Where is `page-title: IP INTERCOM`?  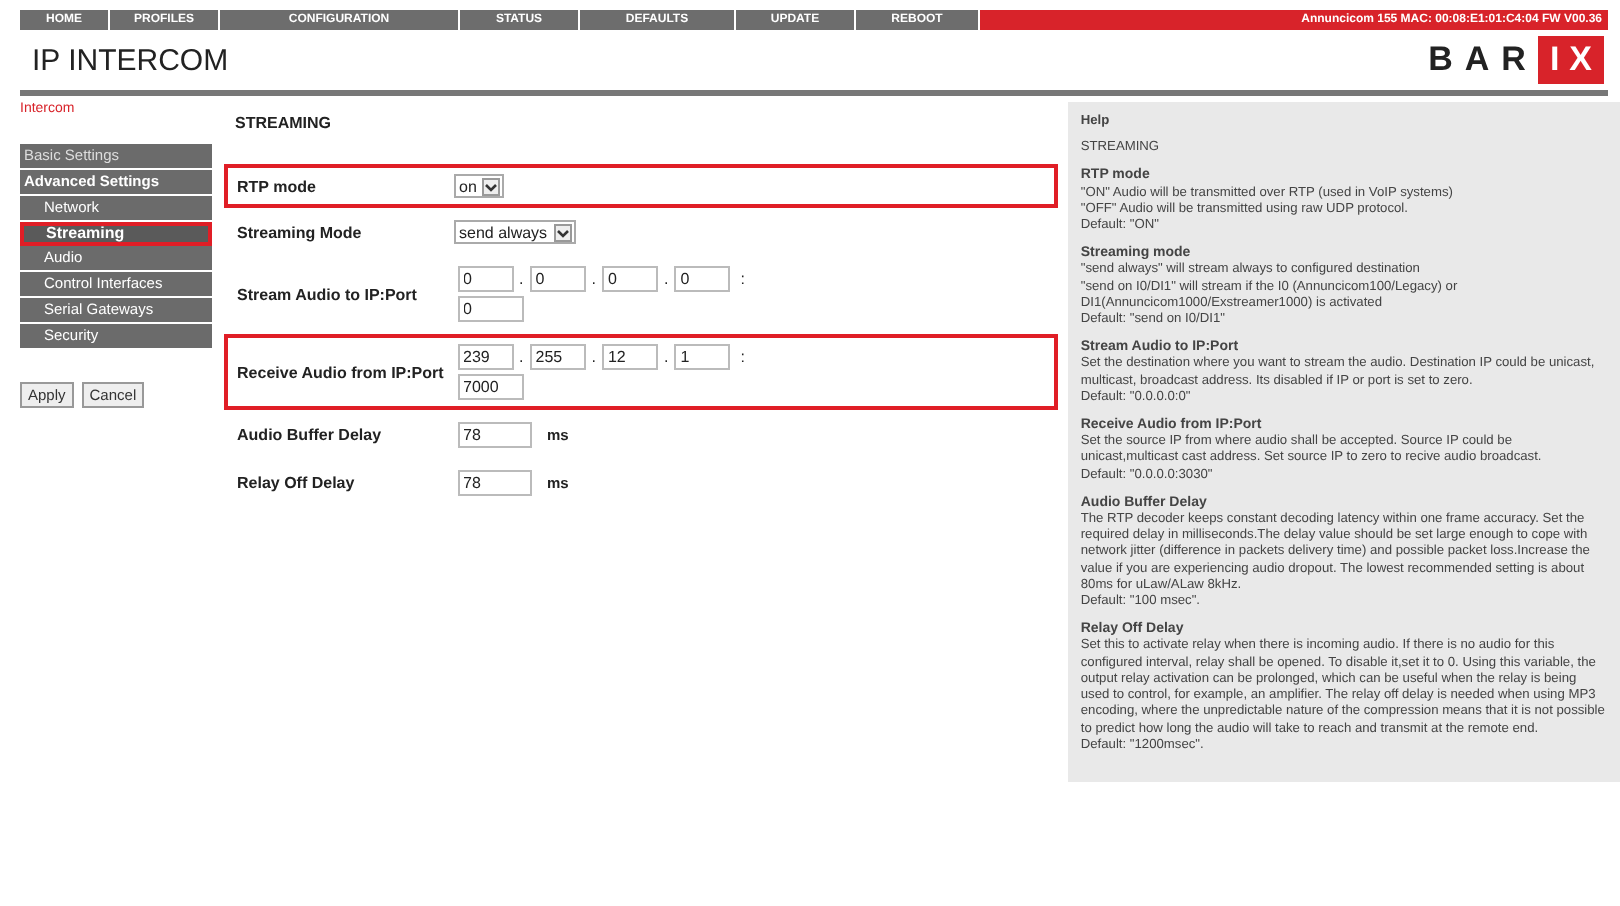 page-title: IP INTERCOM is located at coordinates (130, 60).